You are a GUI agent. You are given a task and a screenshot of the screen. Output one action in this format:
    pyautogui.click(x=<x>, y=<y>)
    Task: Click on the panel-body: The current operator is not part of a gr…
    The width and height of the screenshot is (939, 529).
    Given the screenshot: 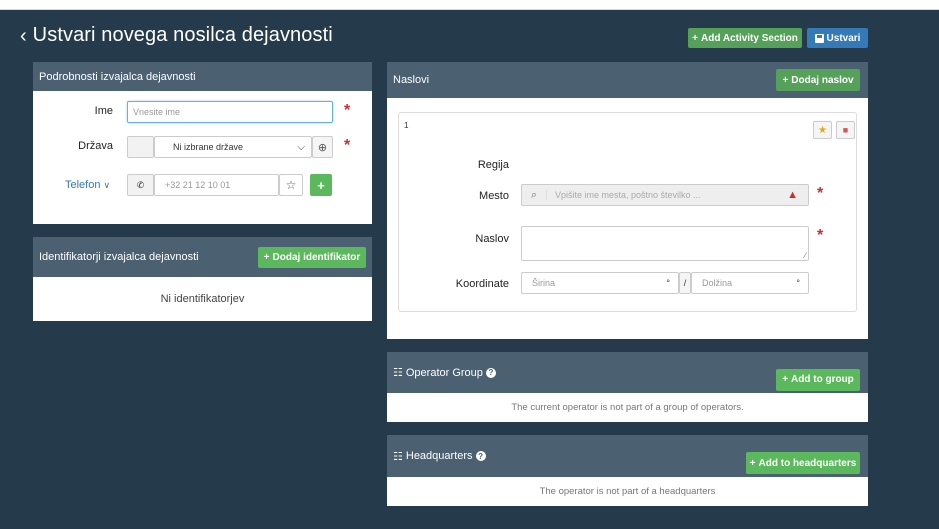 What is the action you would take?
    pyautogui.click(x=627, y=407)
    